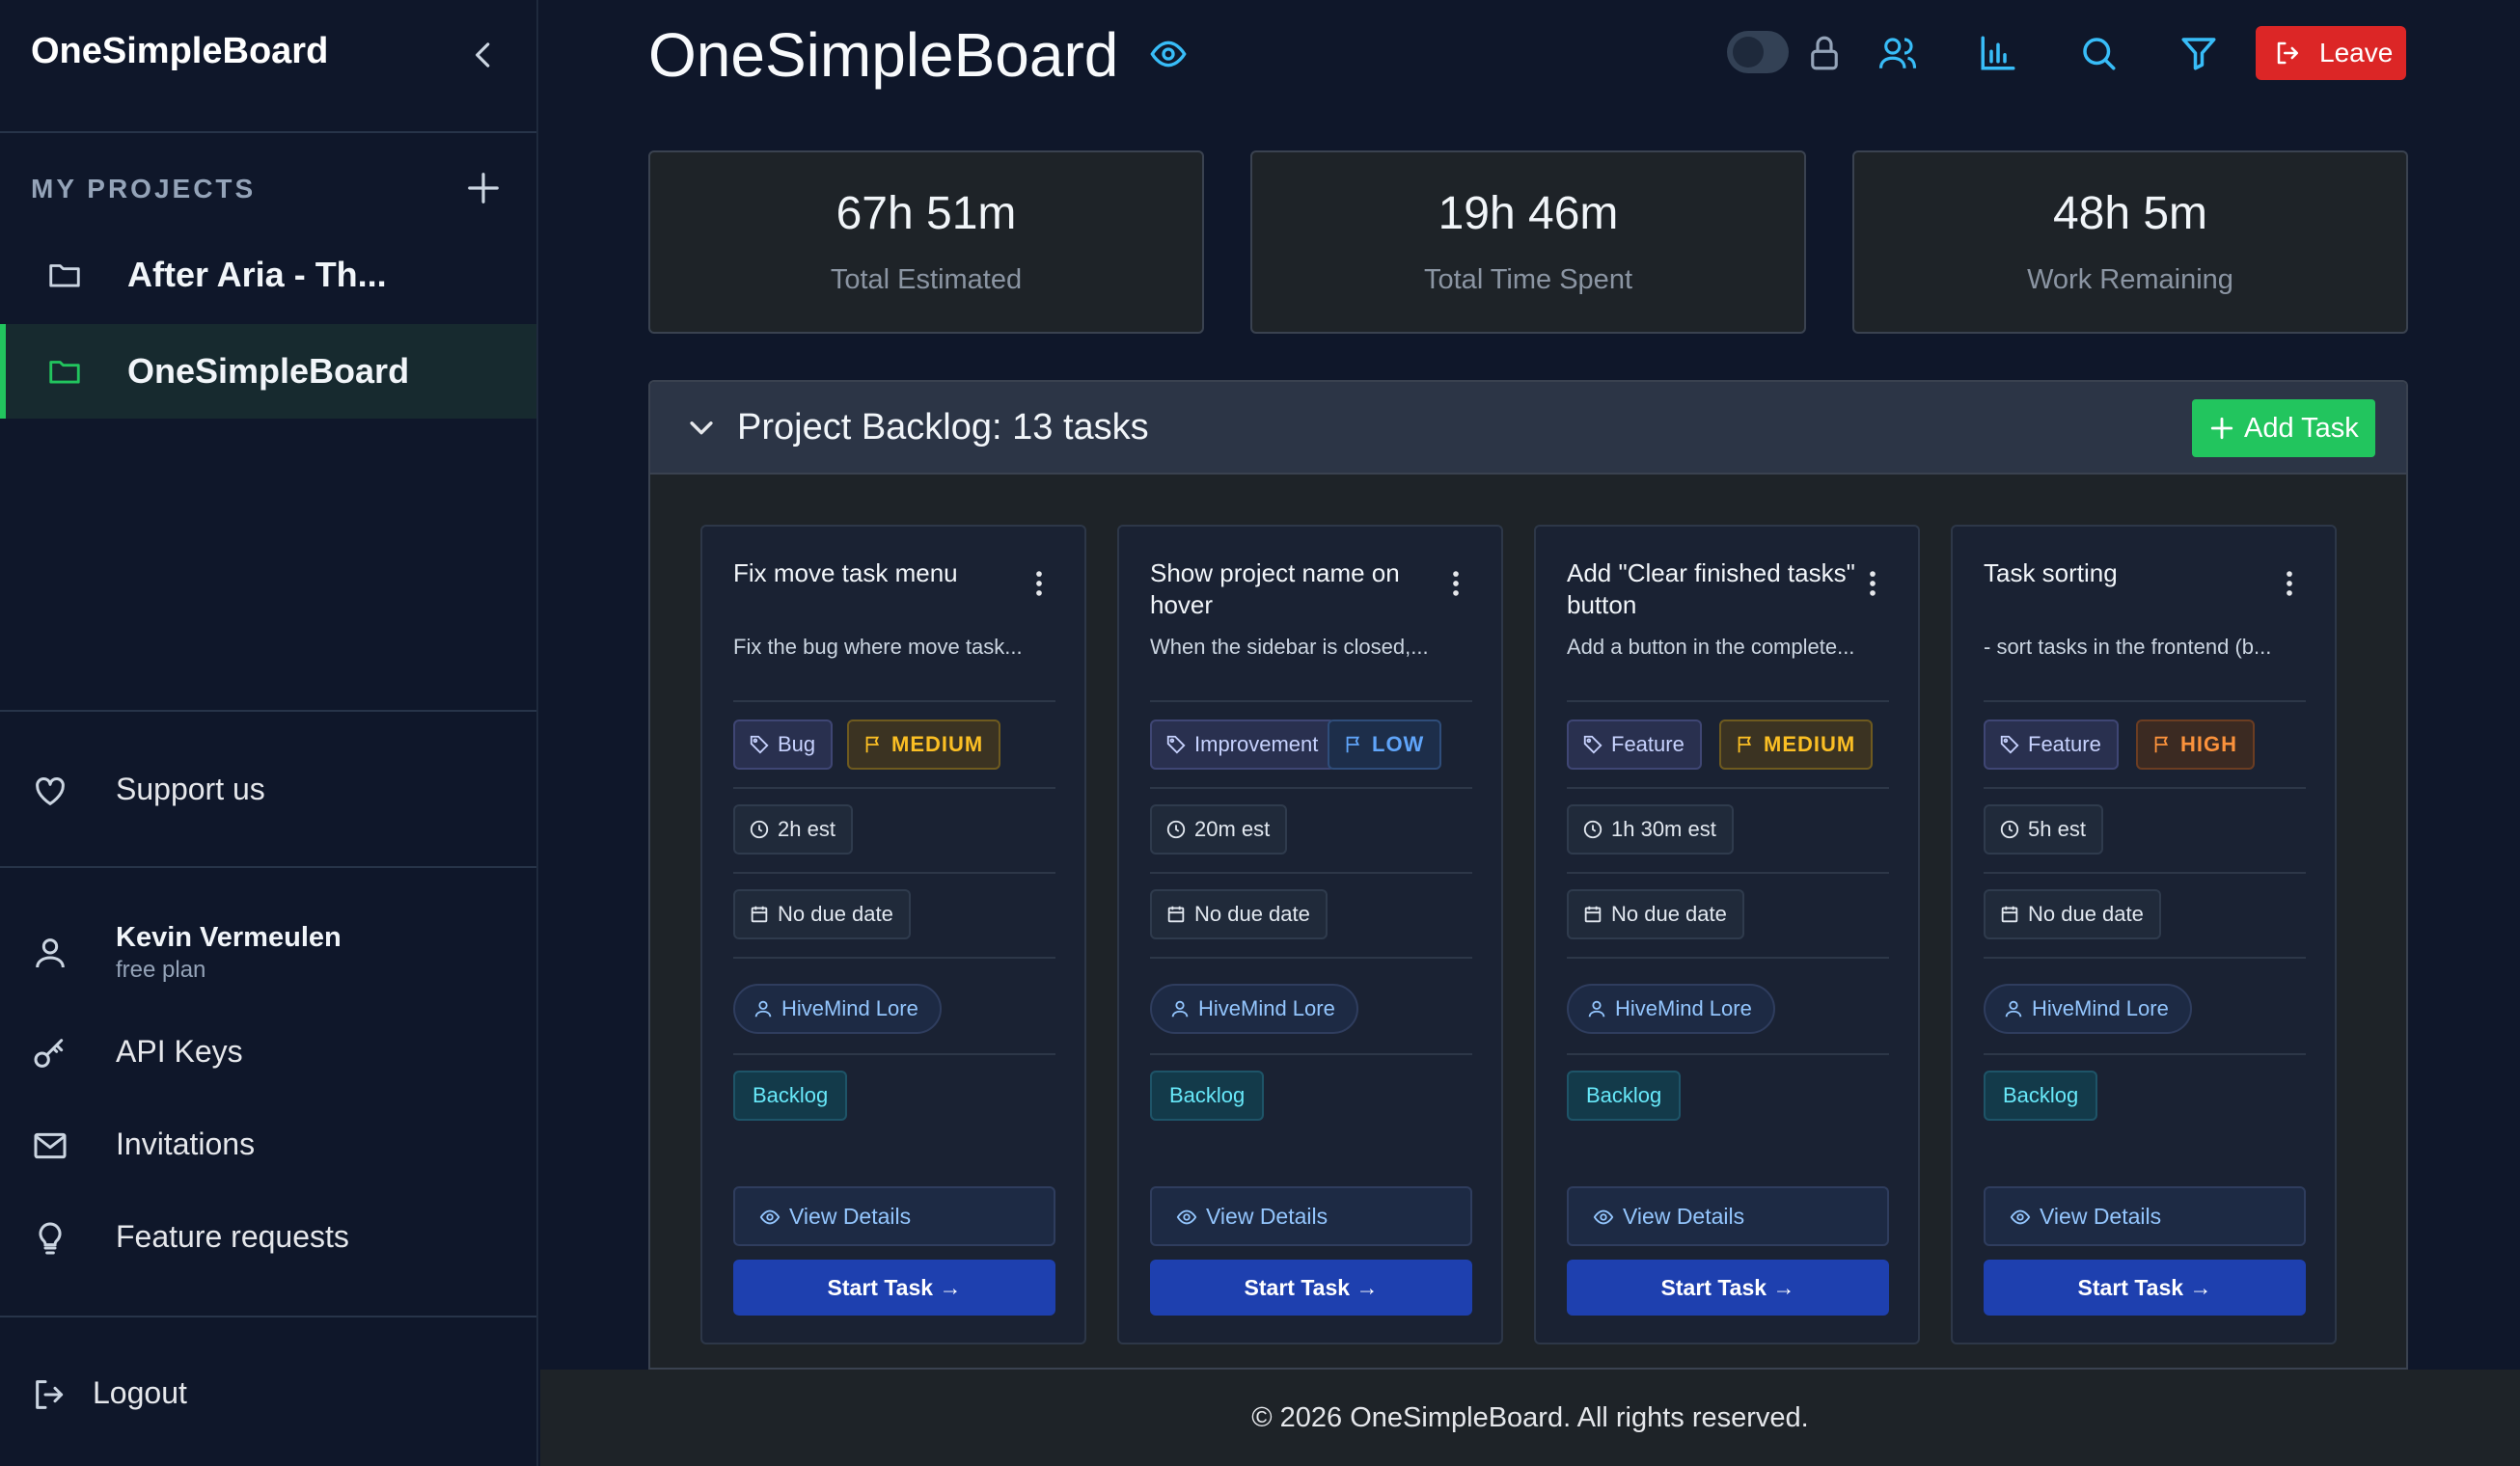 The height and width of the screenshot is (1466, 2520). What do you see at coordinates (2199, 53) in the screenshot?
I see `filter-icon` at bounding box center [2199, 53].